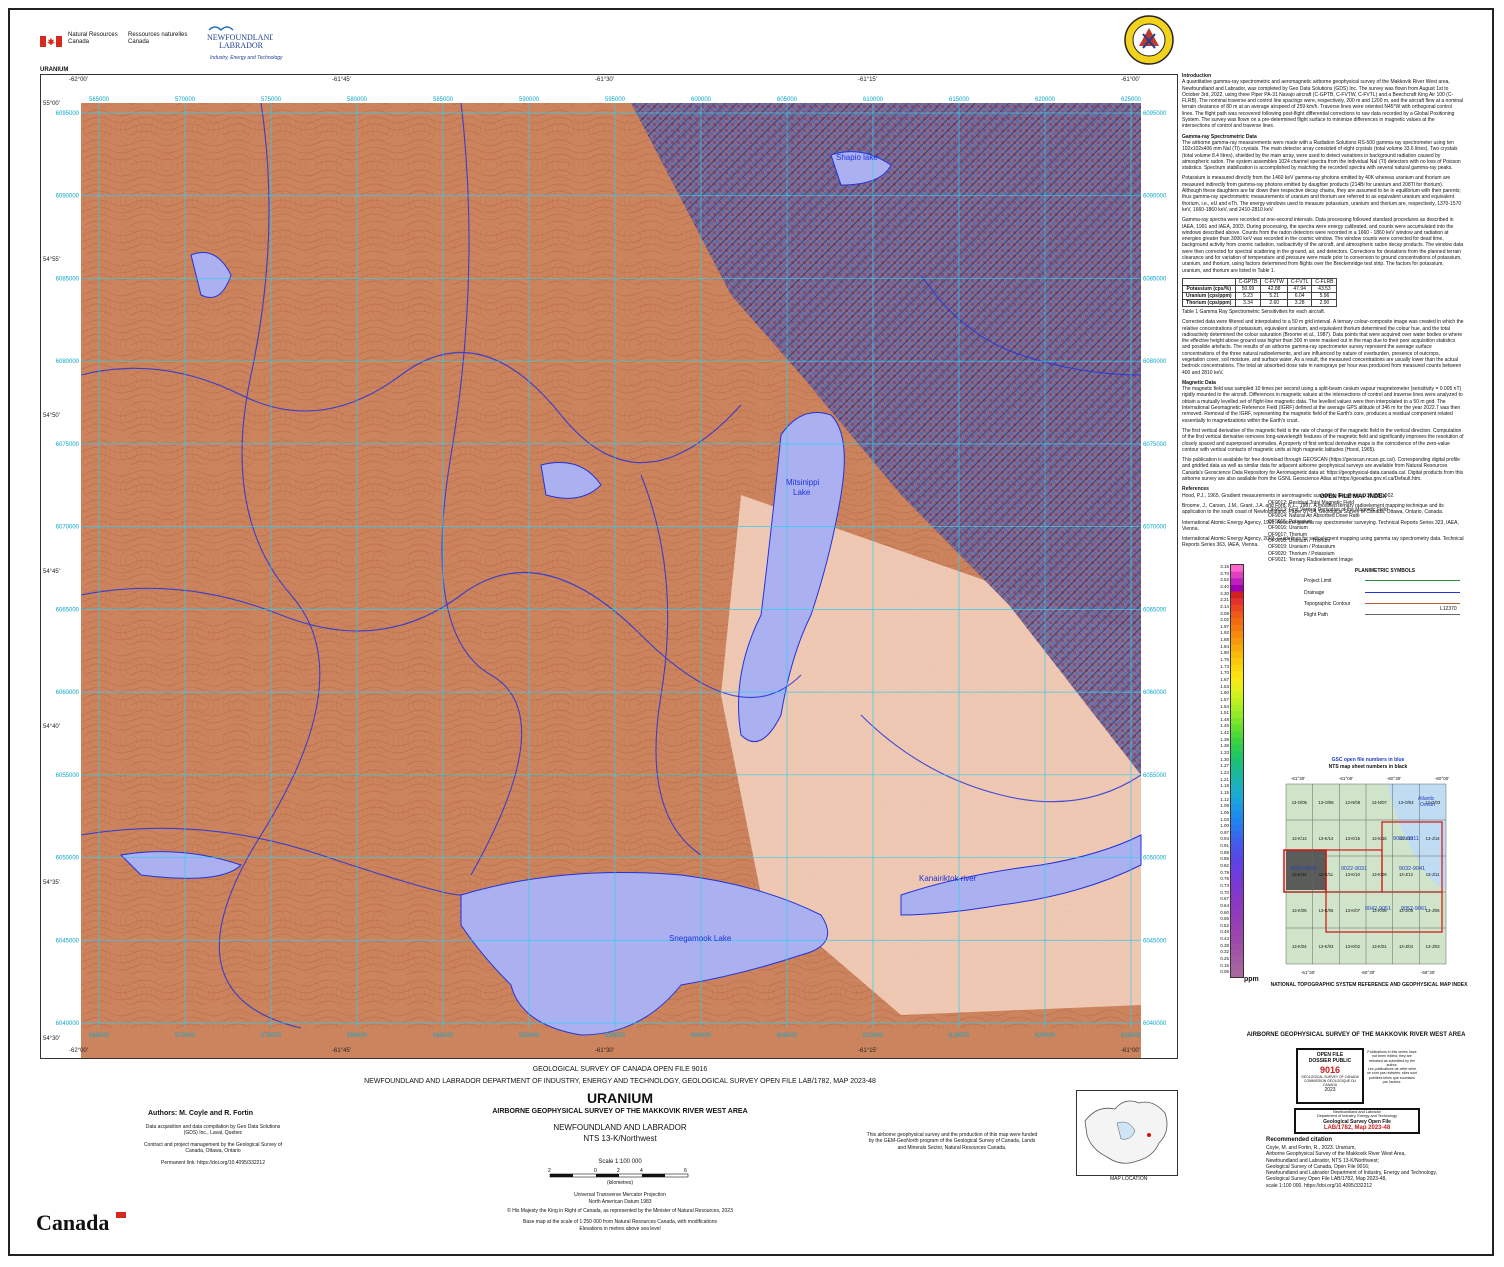  I want to click on color-scale-value: 0.05, so click(1224, 972).